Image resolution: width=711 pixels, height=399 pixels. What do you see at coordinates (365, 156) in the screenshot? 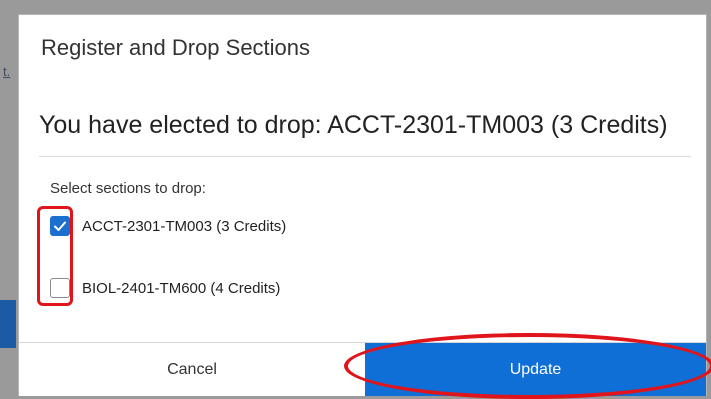
I see `divider` at bounding box center [365, 156].